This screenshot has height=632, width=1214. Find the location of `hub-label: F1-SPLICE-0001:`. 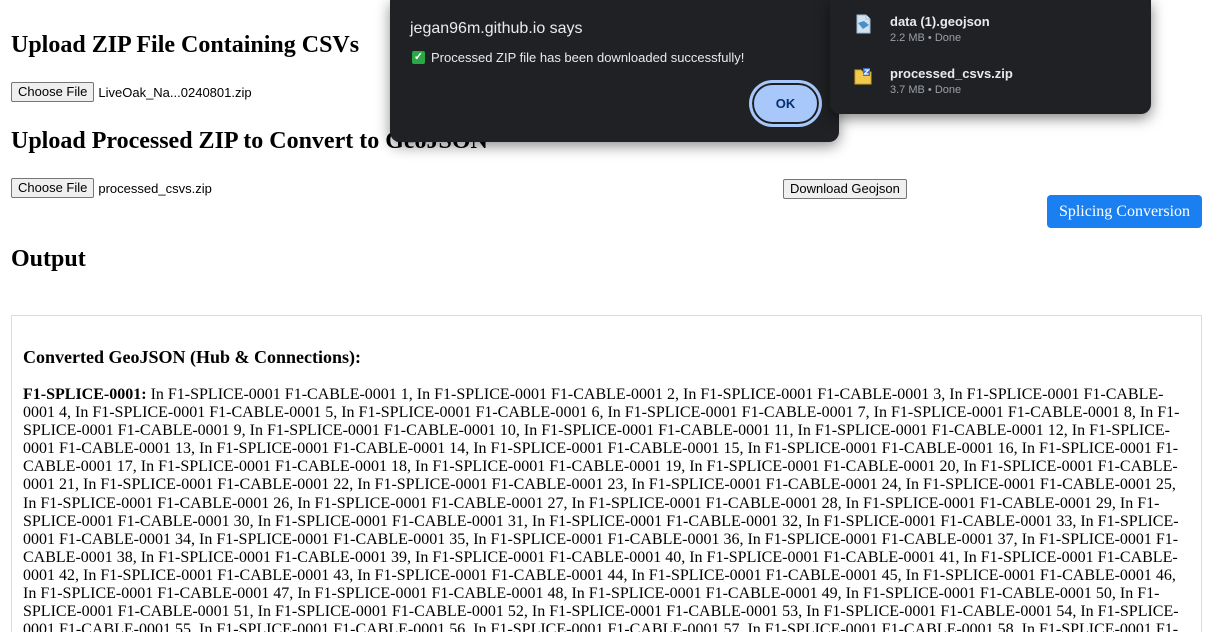

hub-label: F1-SPLICE-0001: is located at coordinates (85, 394).